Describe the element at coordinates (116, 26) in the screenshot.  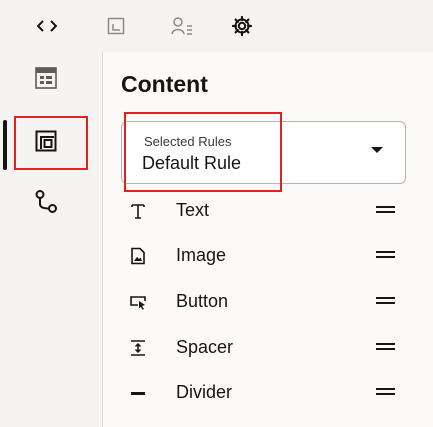
I see `layout-icon` at that location.